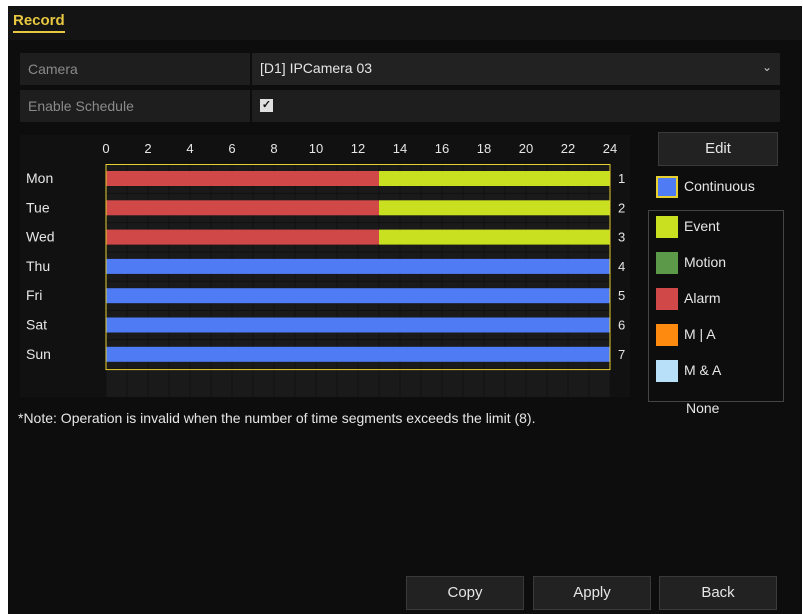  What do you see at coordinates (621, 178) in the screenshot?
I see `row-index-label: 1` at bounding box center [621, 178].